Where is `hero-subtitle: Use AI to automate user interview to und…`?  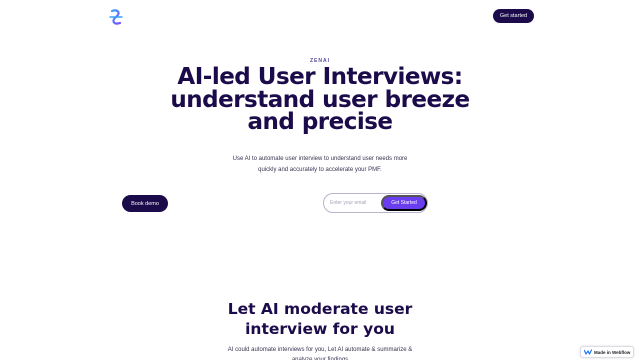
hero-subtitle: Use AI to automate user interview to und… is located at coordinates (320, 164).